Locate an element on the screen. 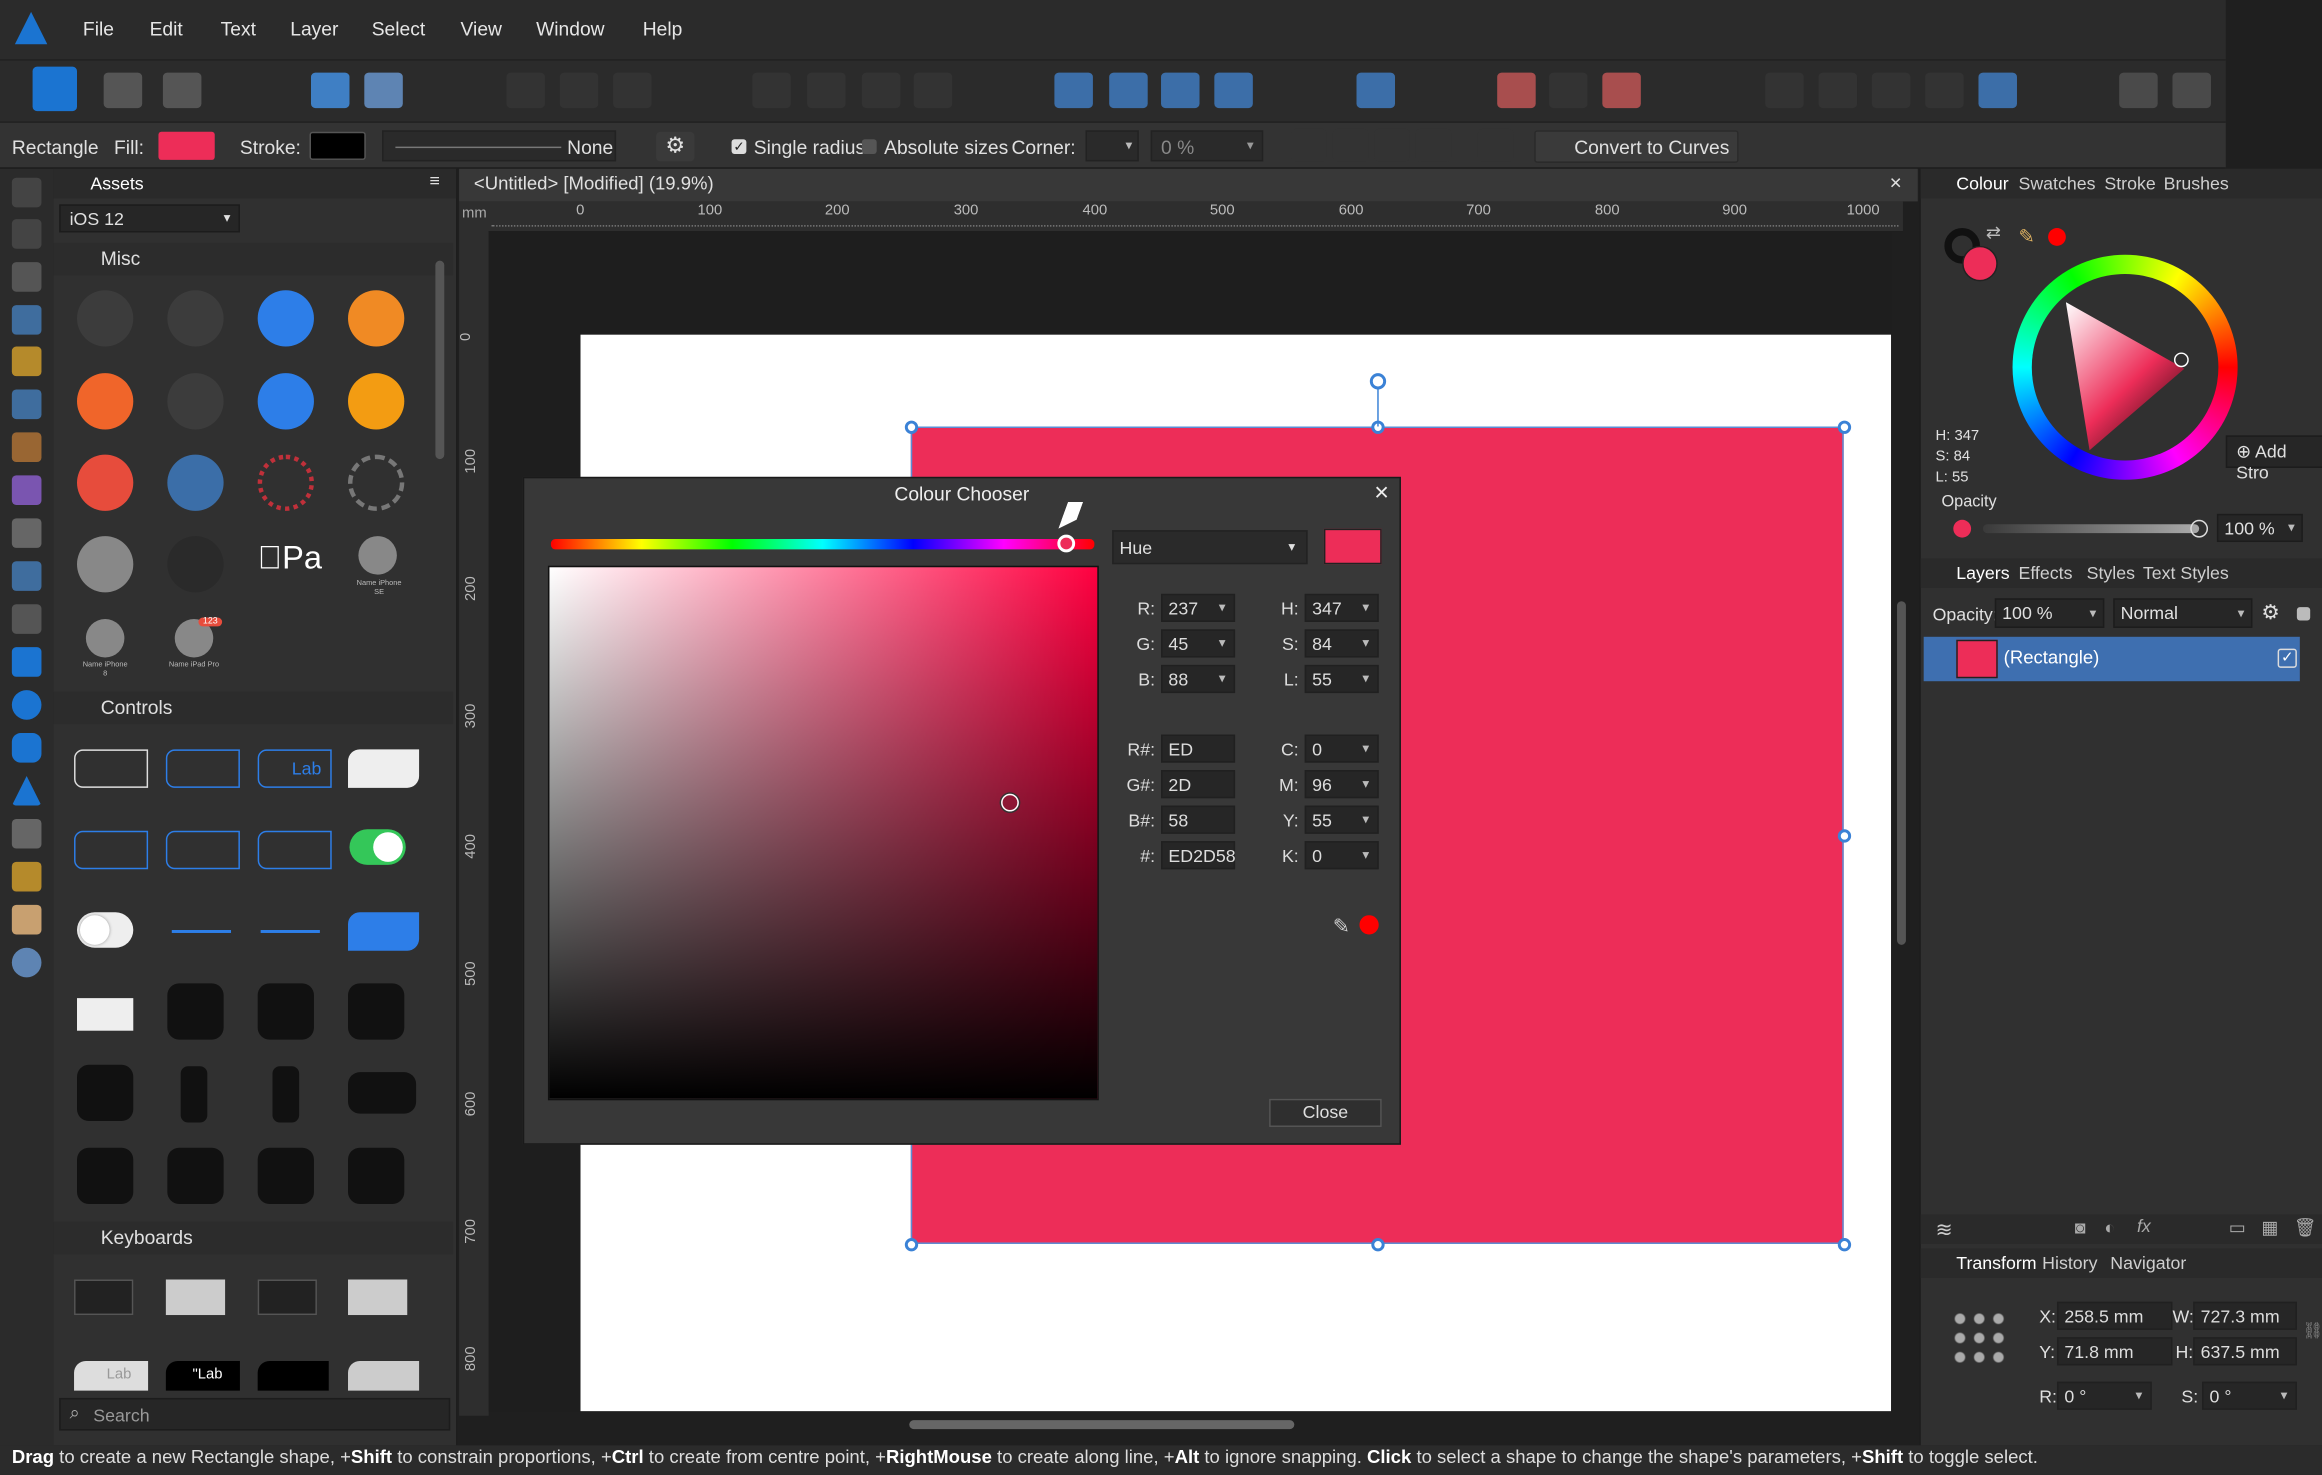 The width and height of the screenshot is (2322, 1475). tab-assets: Assets is located at coordinates (116, 183).